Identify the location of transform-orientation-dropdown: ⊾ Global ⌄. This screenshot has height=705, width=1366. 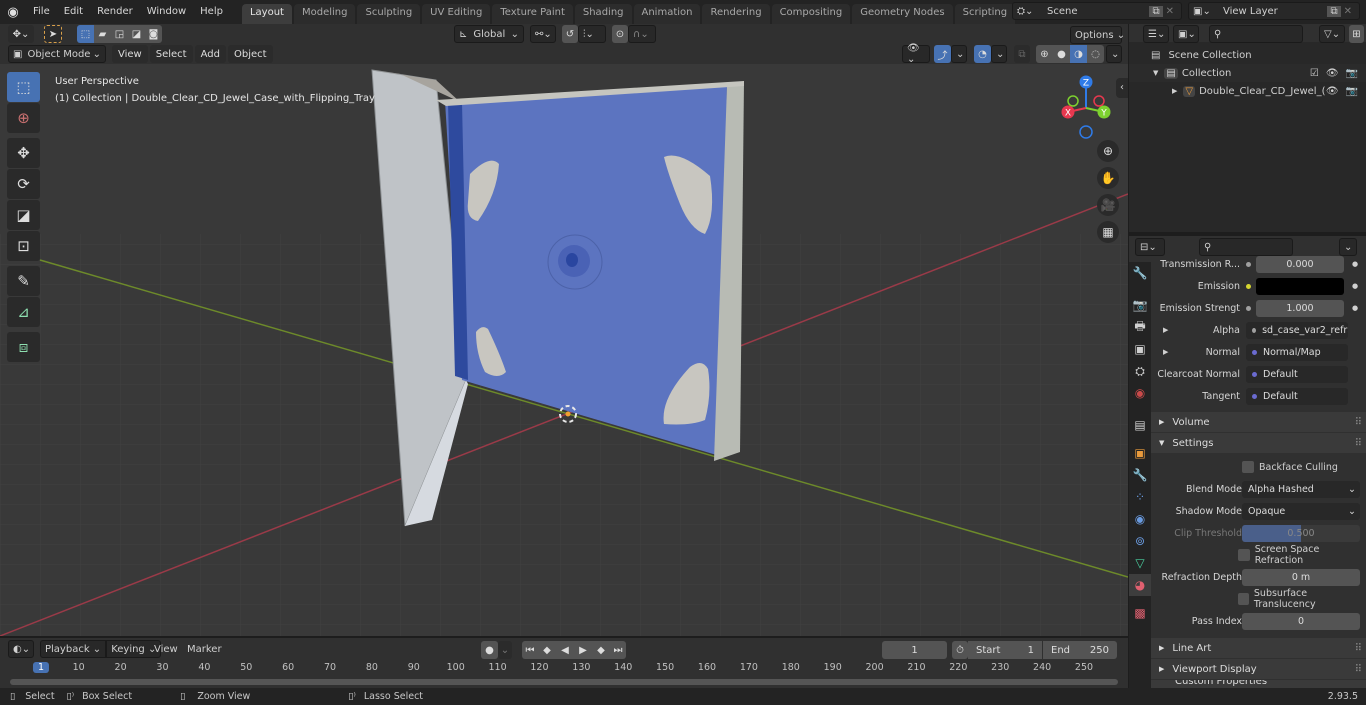
(489, 34).